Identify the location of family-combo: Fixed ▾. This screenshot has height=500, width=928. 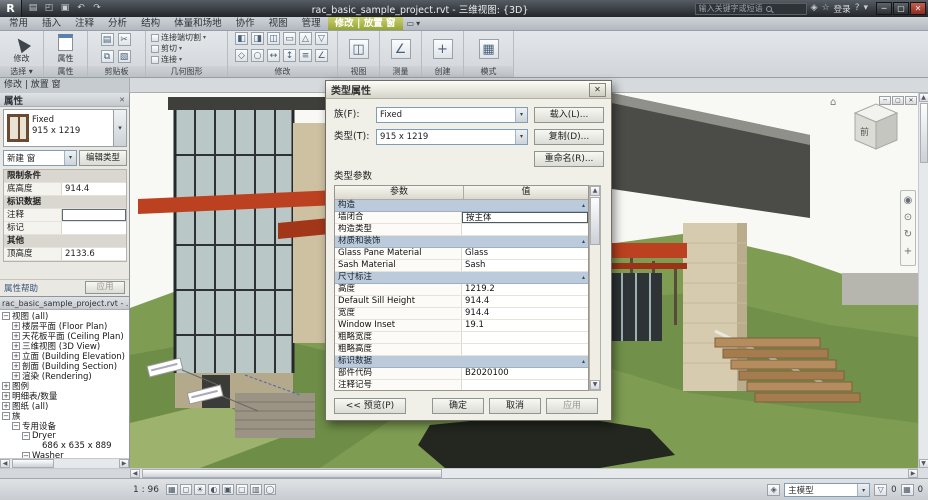
(452, 115).